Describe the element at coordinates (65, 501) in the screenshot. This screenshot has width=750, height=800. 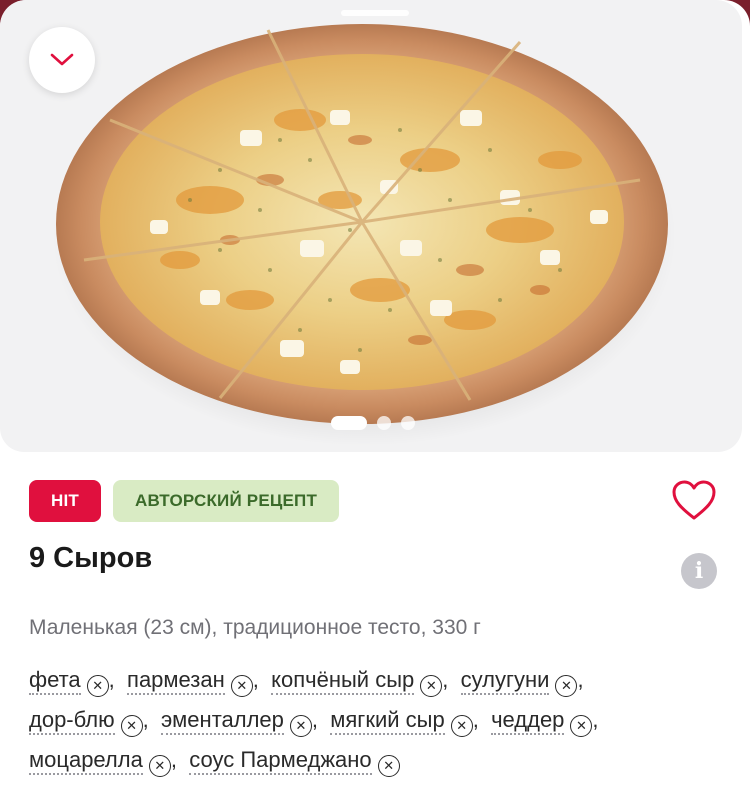
I see `hit-badge: HIT` at that location.